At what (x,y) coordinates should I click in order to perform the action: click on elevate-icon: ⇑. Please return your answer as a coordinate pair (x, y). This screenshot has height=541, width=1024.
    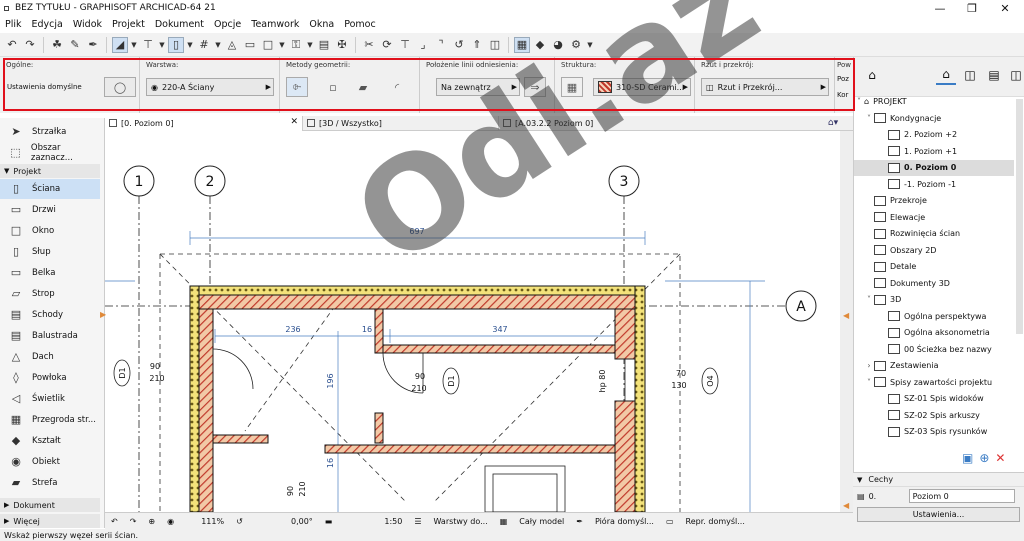
    Looking at the image, I should click on (477, 45).